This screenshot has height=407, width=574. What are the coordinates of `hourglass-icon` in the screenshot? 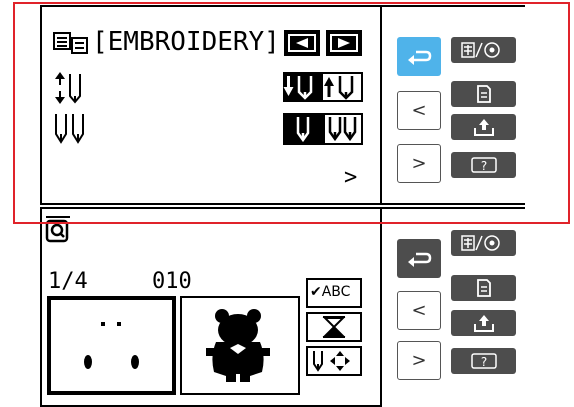 It's located at (334, 327).